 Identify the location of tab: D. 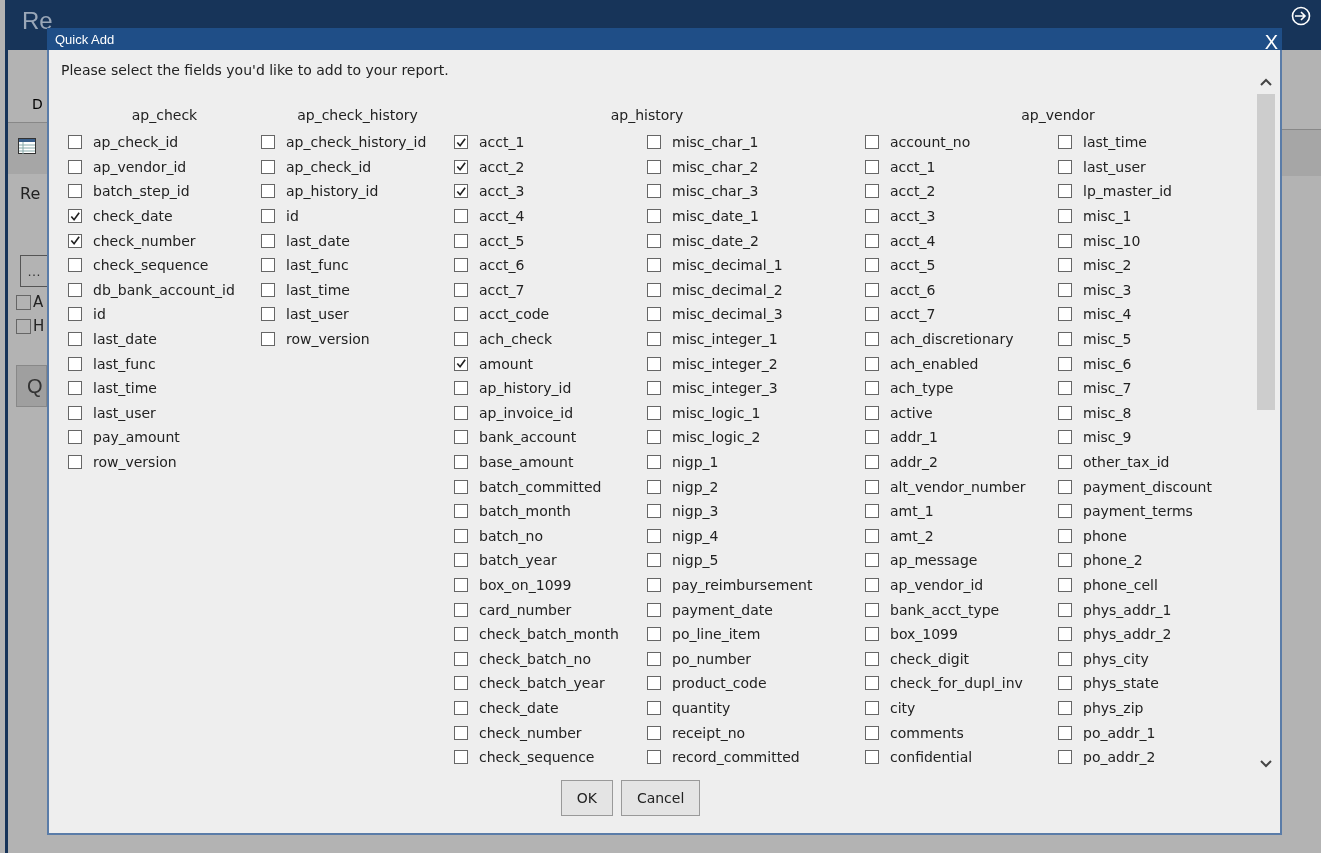
(37, 104).